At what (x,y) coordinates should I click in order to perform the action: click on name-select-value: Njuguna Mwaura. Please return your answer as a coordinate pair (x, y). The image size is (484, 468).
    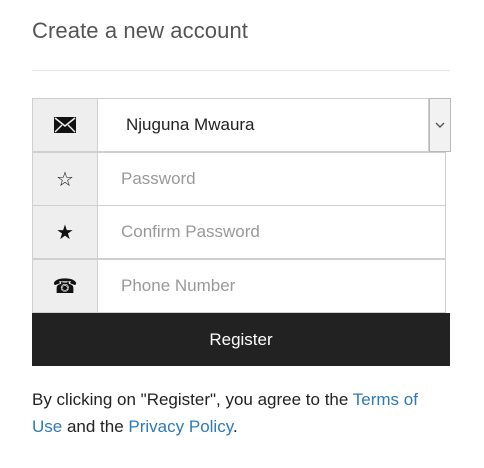
    Looking at the image, I should click on (263, 125).